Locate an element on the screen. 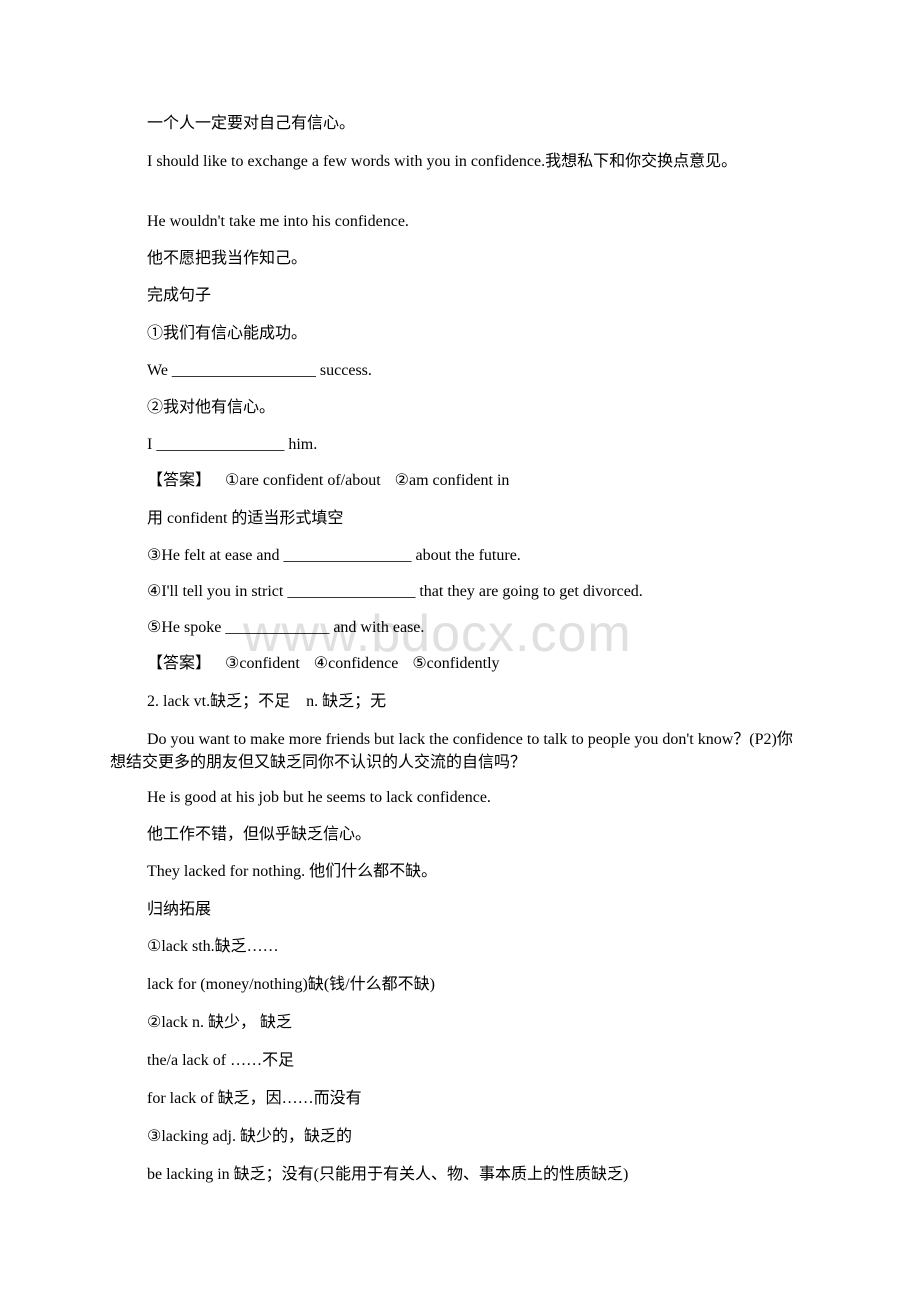 This screenshot has height=1302, width=920. answer-row-2: 【答案】 ③confident ④confidence ⑤confidently is located at coordinates (323, 664).